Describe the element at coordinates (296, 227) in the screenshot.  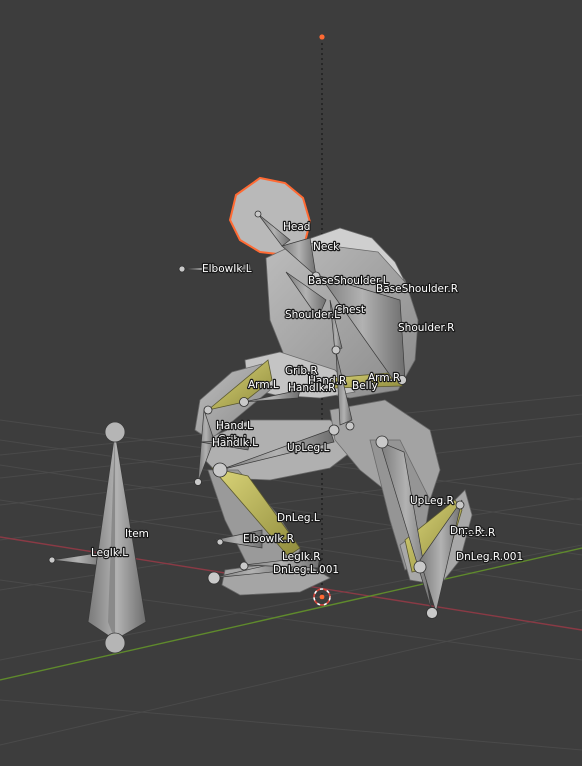
I see `label-head: Head` at that location.